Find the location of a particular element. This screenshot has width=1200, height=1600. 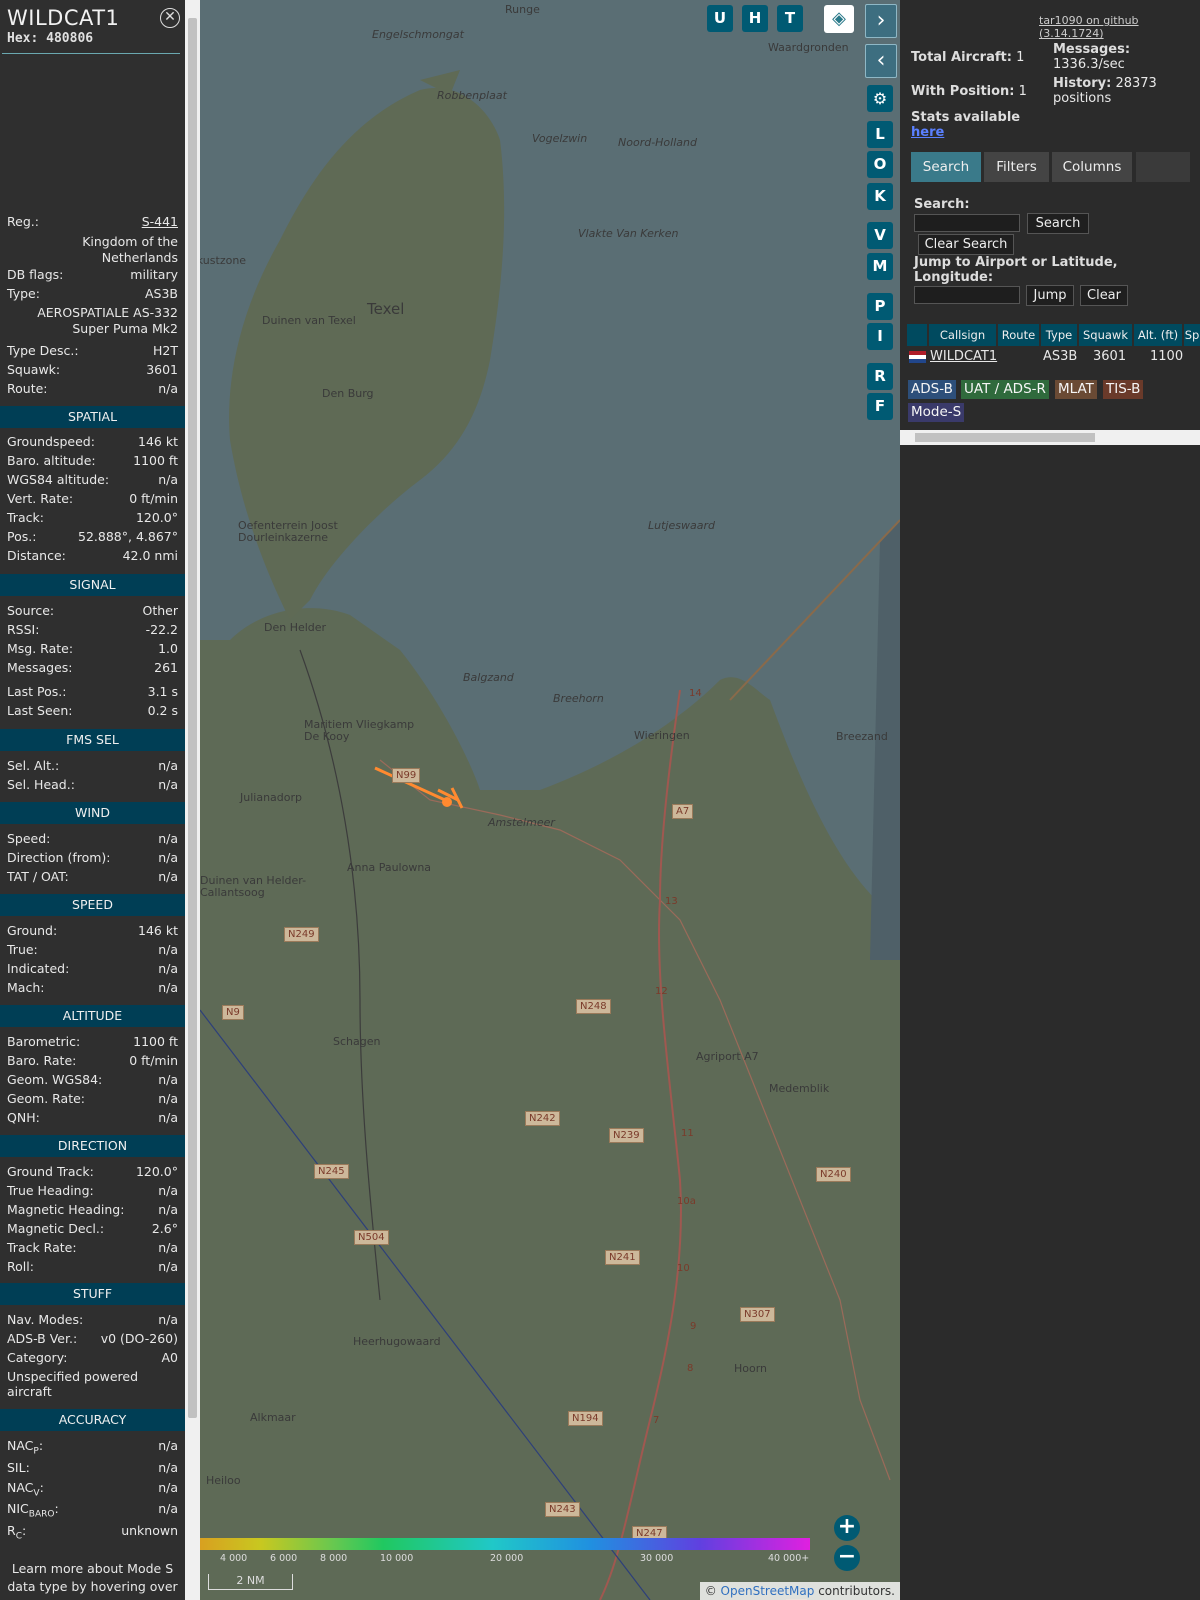

nacv-row: NACV: n/a is located at coordinates (92, 1489).